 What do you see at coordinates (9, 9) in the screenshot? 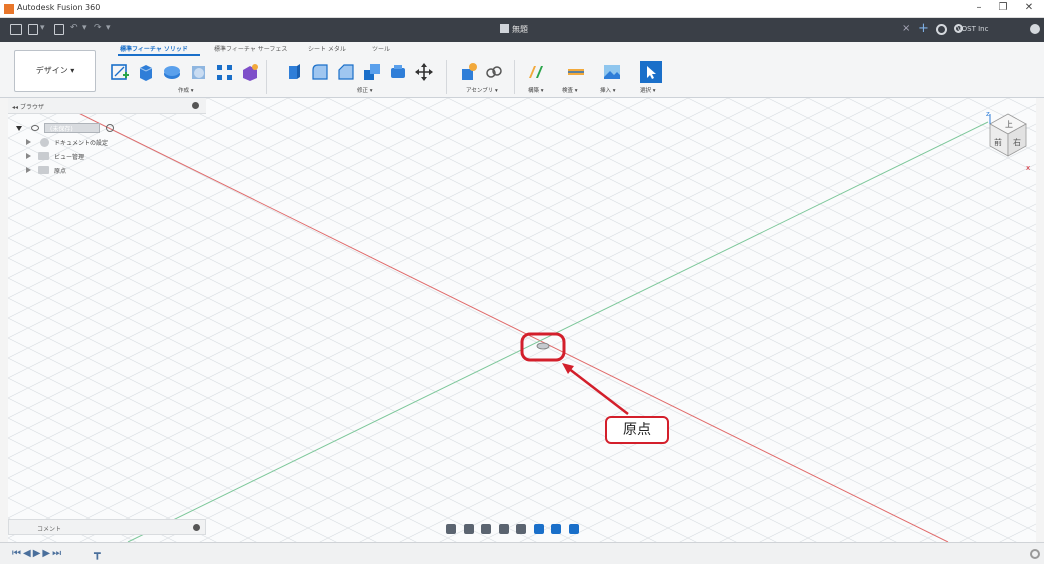
I see `fusion-logo-icon` at bounding box center [9, 9].